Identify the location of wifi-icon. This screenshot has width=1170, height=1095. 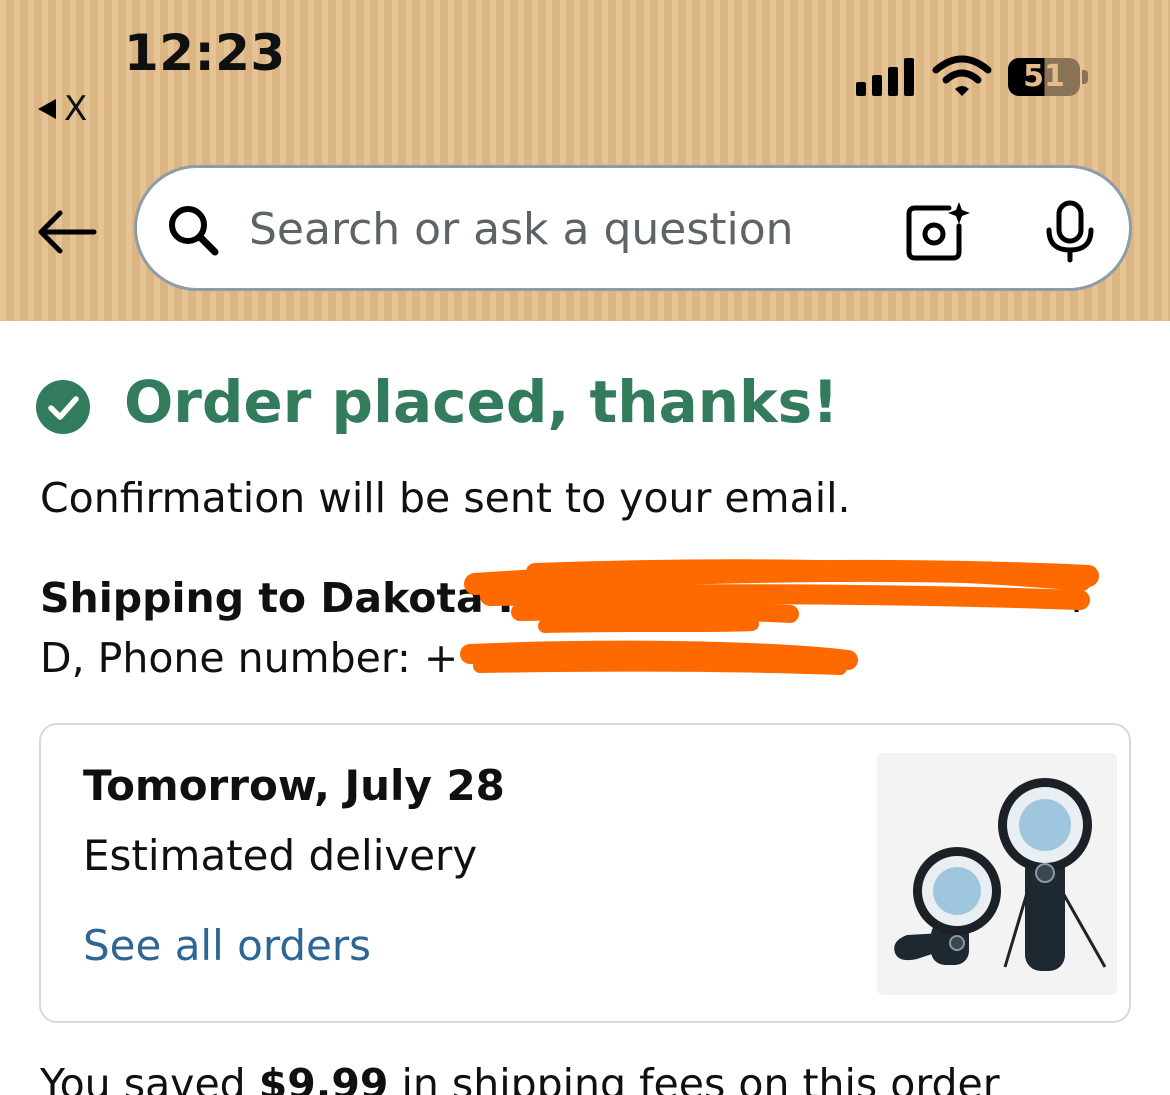
(962, 75).